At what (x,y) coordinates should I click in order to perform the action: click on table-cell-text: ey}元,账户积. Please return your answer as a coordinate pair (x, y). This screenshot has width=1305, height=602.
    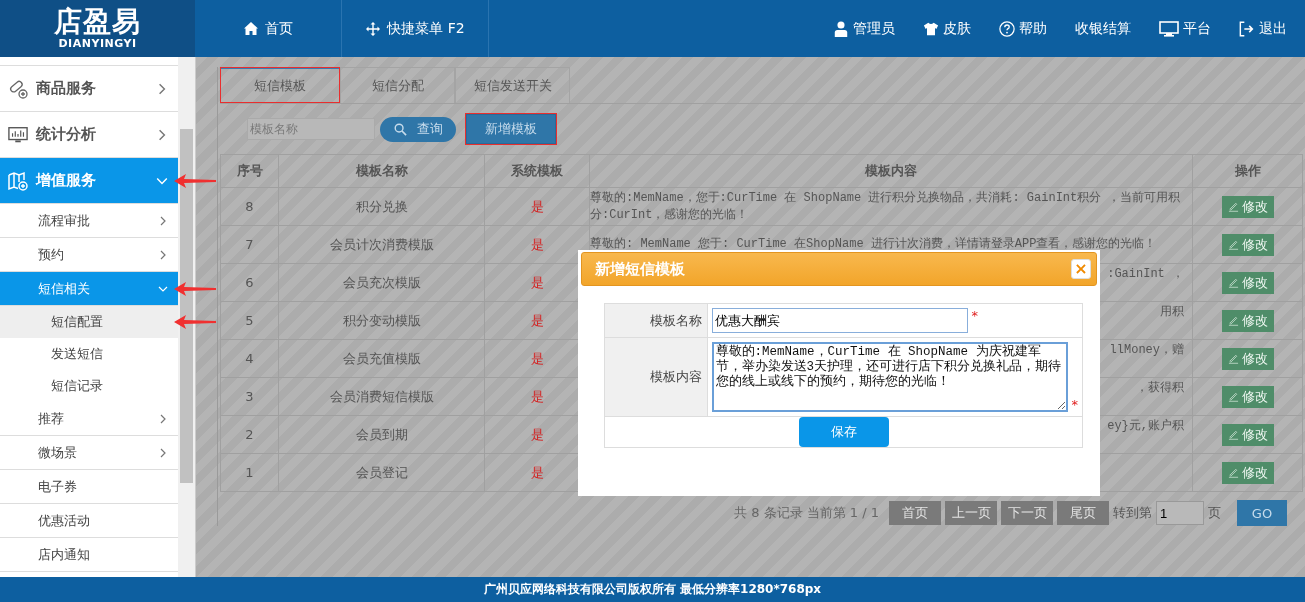
    Looking at the image, I should click on (1145, 426).